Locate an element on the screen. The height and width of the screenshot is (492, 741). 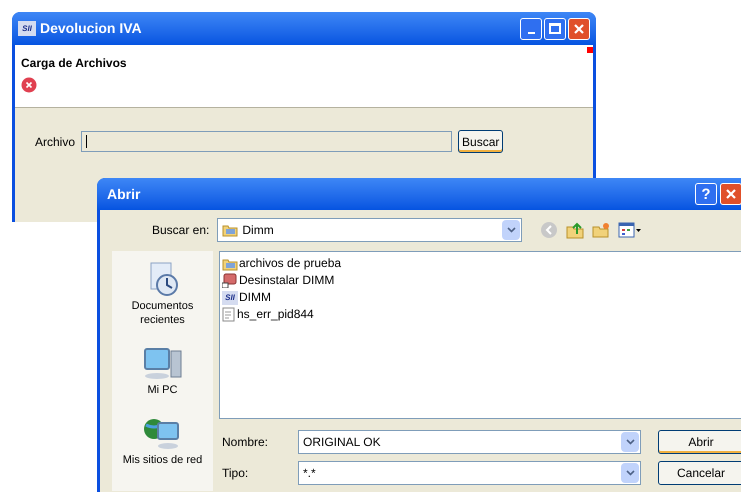
search-button: Buscar is located at coordinates (481, 141).